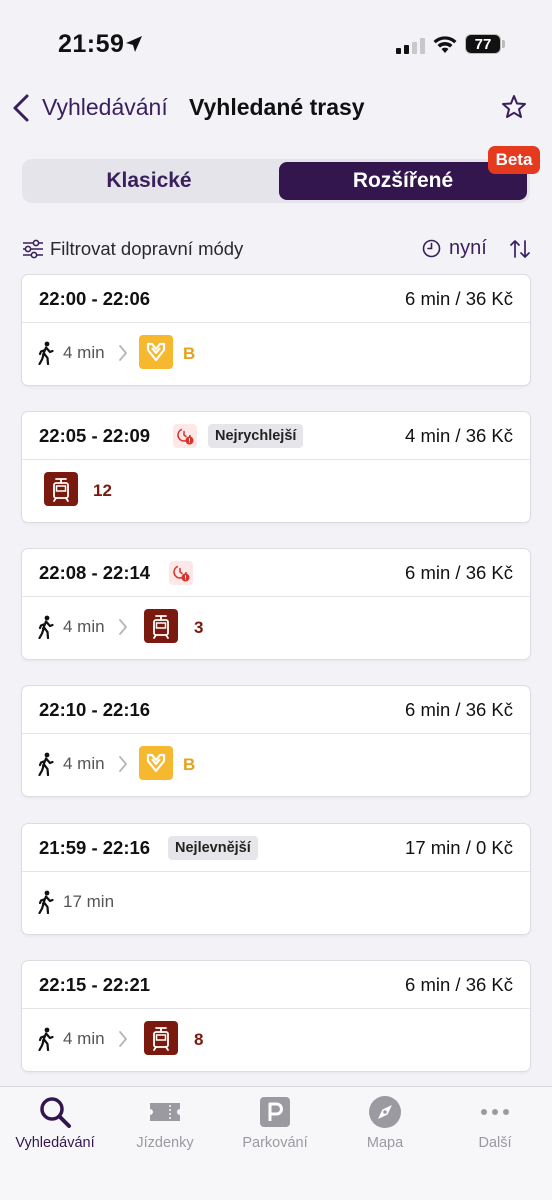  What do you see at coordinates (514, 160) in the screenshot?
I see `beta-badge: Beta` at bounding box center [514, 160].